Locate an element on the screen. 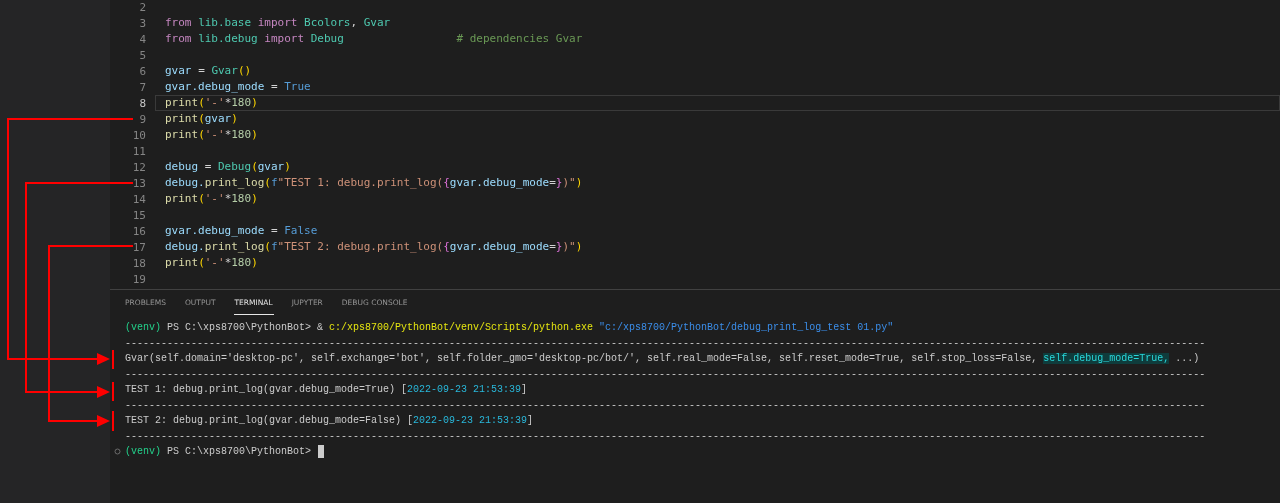  line-number: 17 is located at coordinates (138, 247).